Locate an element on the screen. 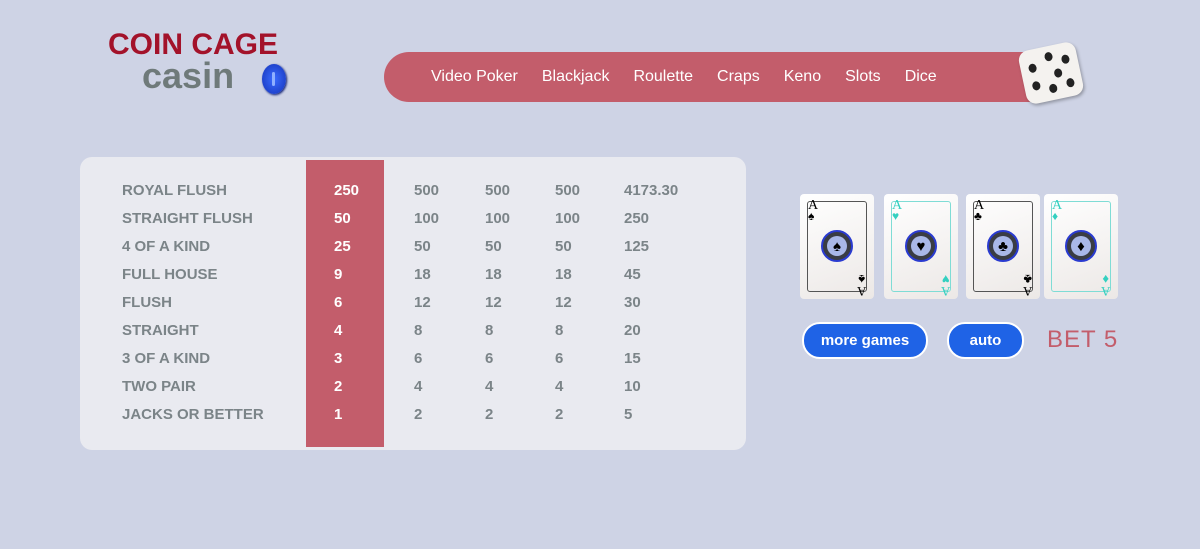 This screenshot has height=549, width=1200. dice-icon is located at coordinates (1051, 73).